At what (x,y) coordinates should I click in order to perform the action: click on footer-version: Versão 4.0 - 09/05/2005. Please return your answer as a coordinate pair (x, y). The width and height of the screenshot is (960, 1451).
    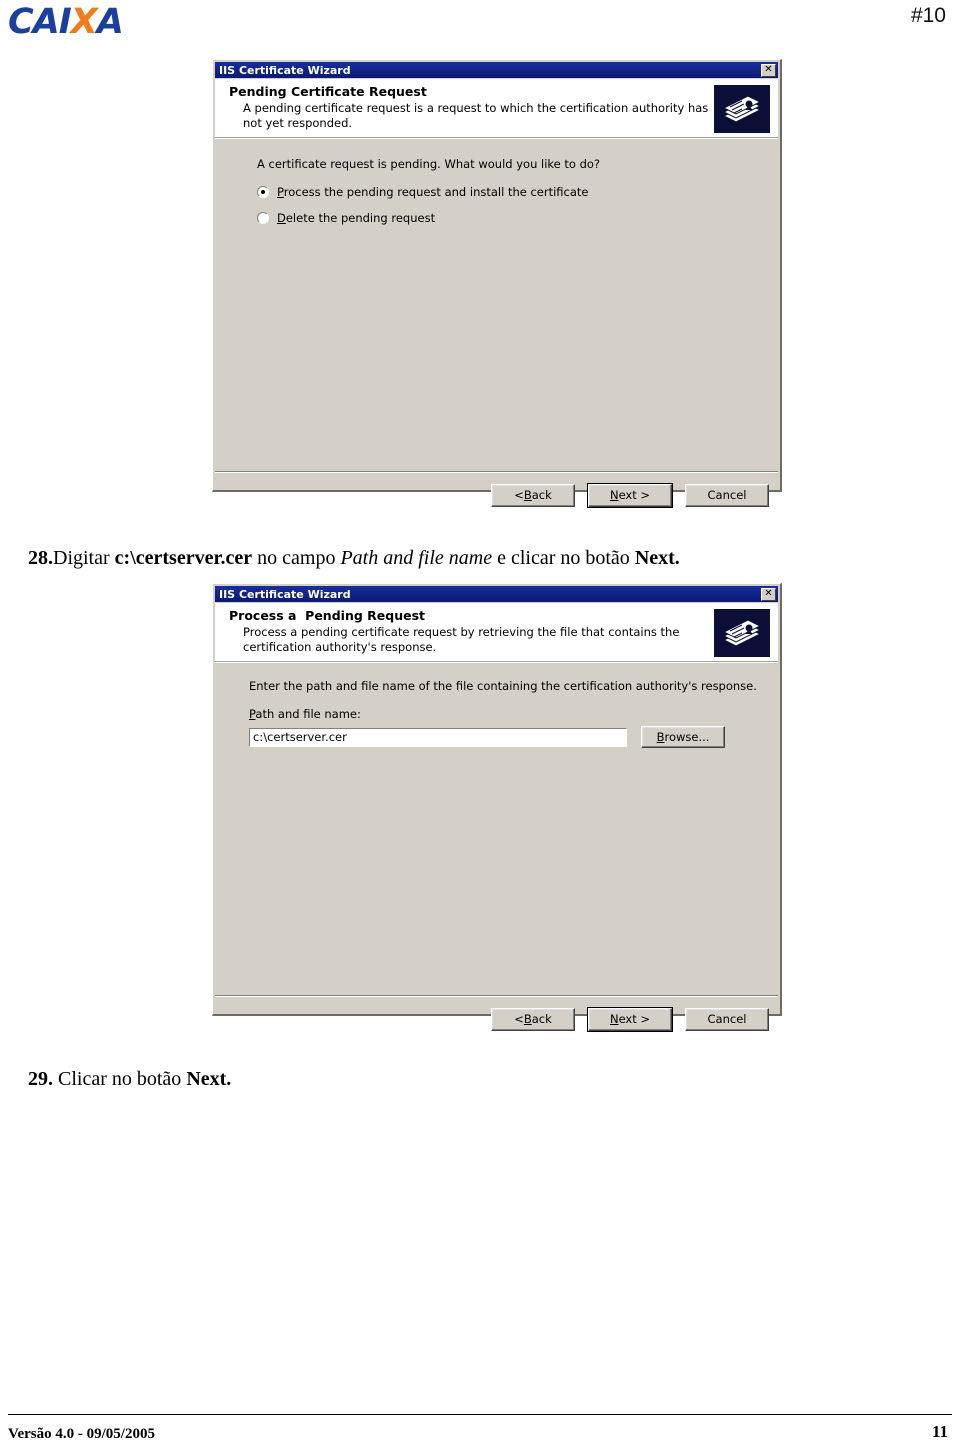
    Looking at the image, I should click on (81, 1434).